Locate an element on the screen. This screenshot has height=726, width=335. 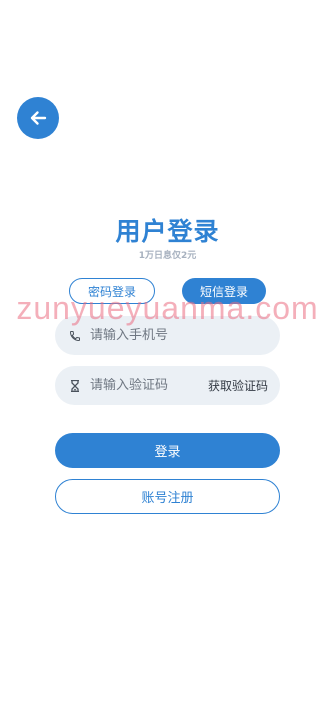
page-title: 用户登录 is located at coordinates (167, 231).